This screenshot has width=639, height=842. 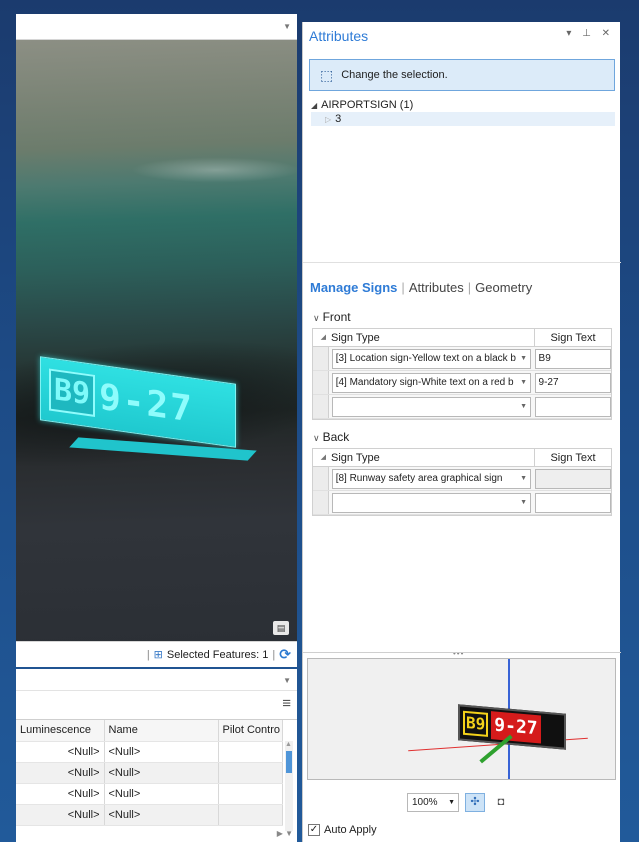 I want to click on select-cursor-icon: ⬚, so click(x=327, y=74).